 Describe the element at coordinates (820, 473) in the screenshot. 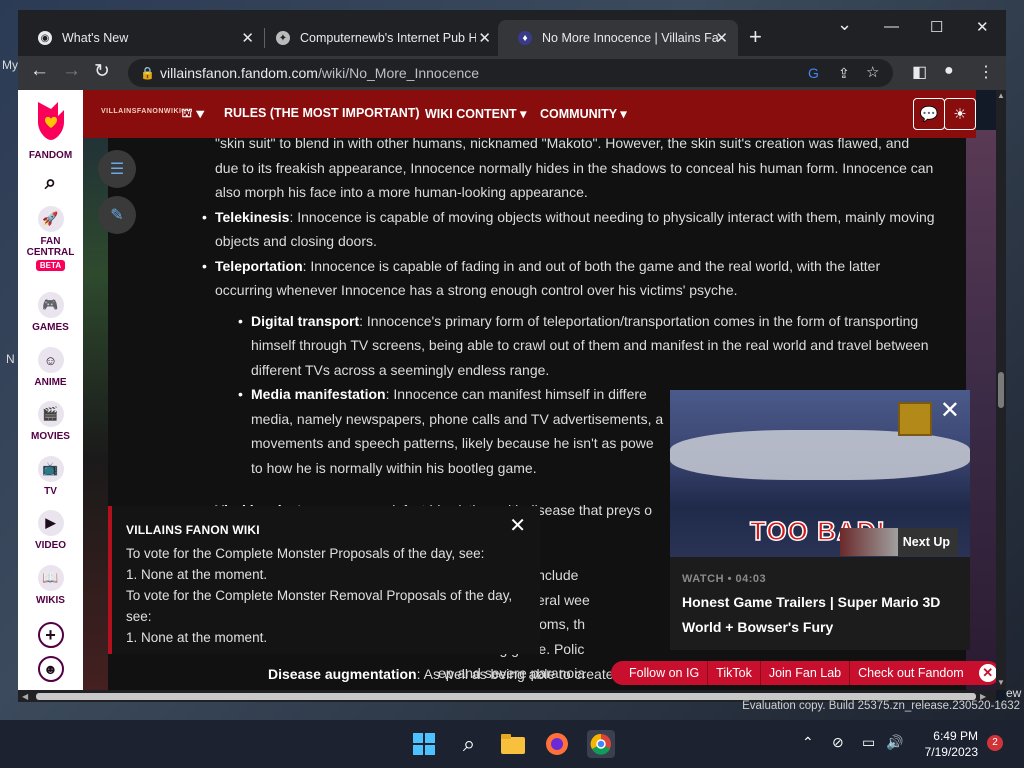

I see `video-frame: TOO BAD! ✕ Next Up` at that location.